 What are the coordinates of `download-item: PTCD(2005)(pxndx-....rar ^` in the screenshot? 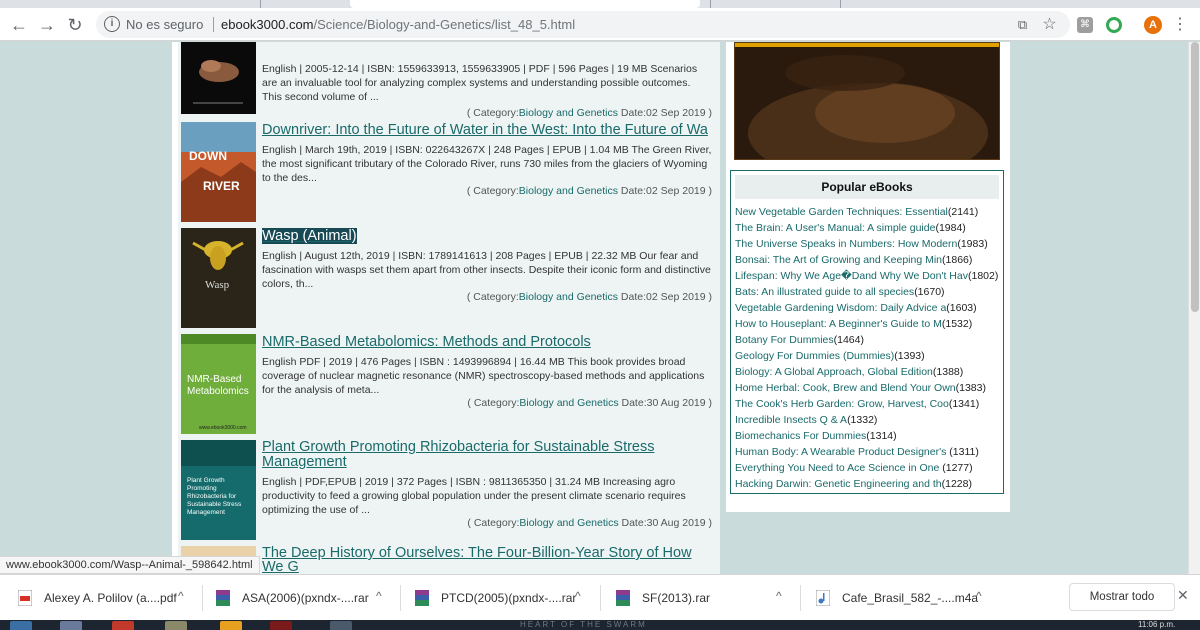 It's located at (510, 598).